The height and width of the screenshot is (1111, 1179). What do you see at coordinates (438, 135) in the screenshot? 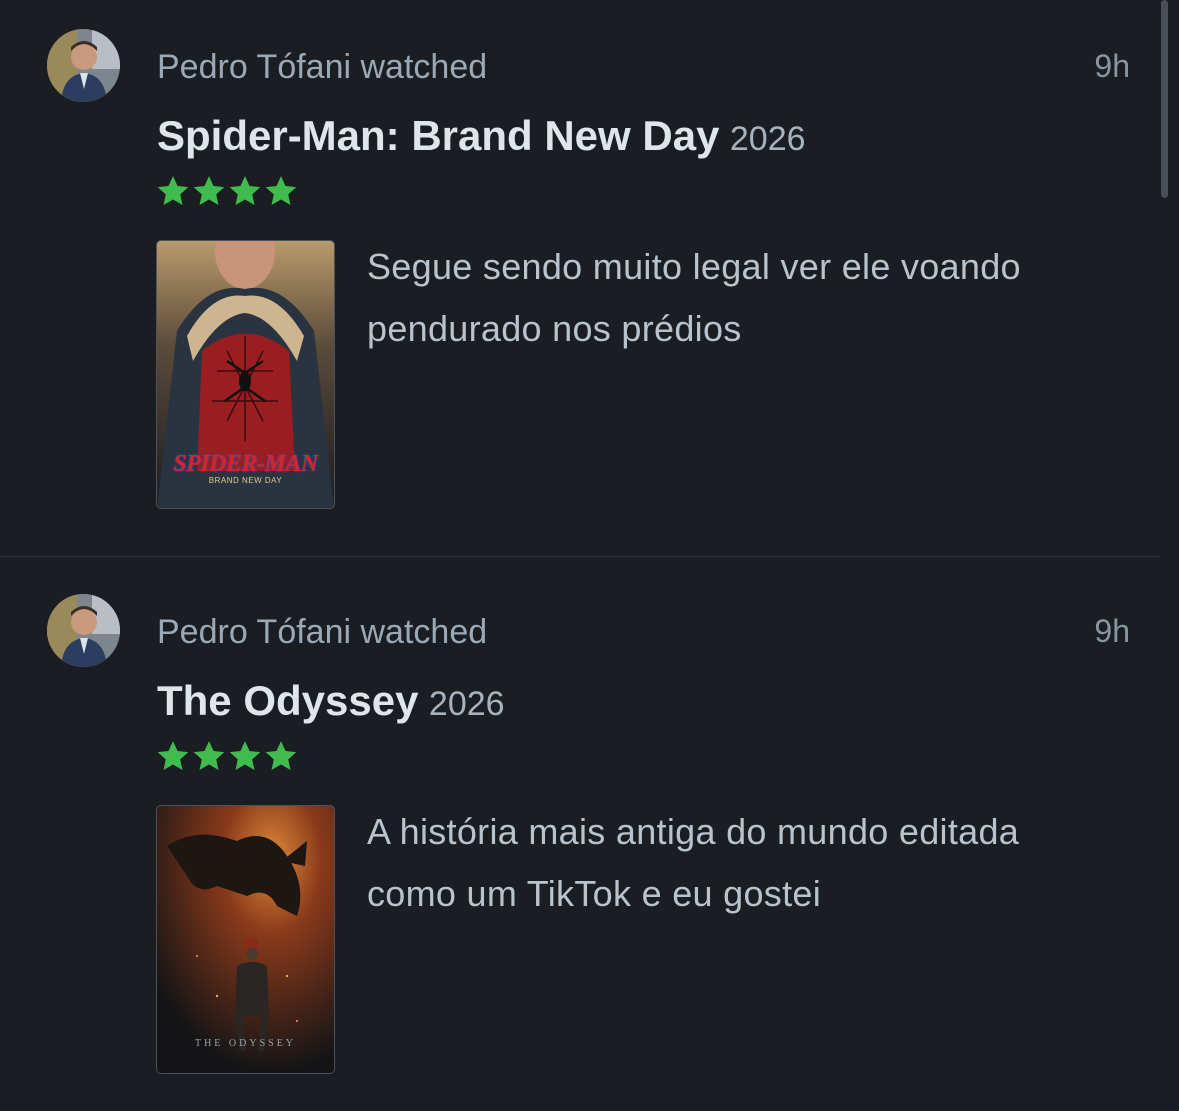
I see `film-title: Spider-Man: Brand New Day` at bounding box center [438, 135].